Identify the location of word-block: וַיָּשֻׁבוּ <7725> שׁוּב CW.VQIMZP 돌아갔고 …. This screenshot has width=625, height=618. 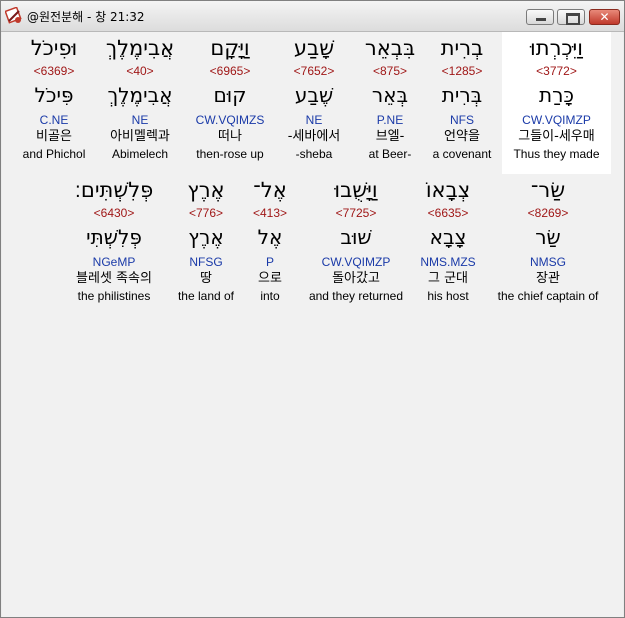
(356, 239).